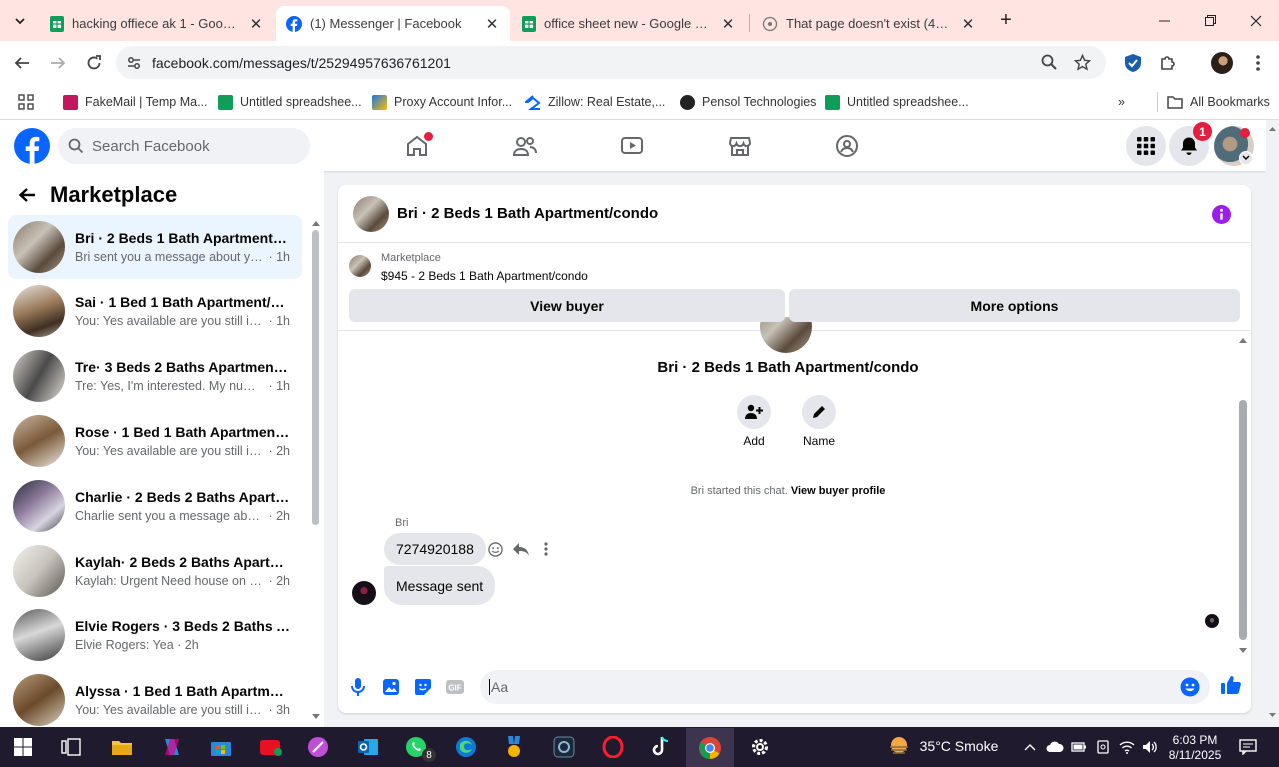 The width and height of the screenshot is (1279, 767). Describe the element at coordinates (20, 20) in the screenshot. I see `tab-search-button` at that location.